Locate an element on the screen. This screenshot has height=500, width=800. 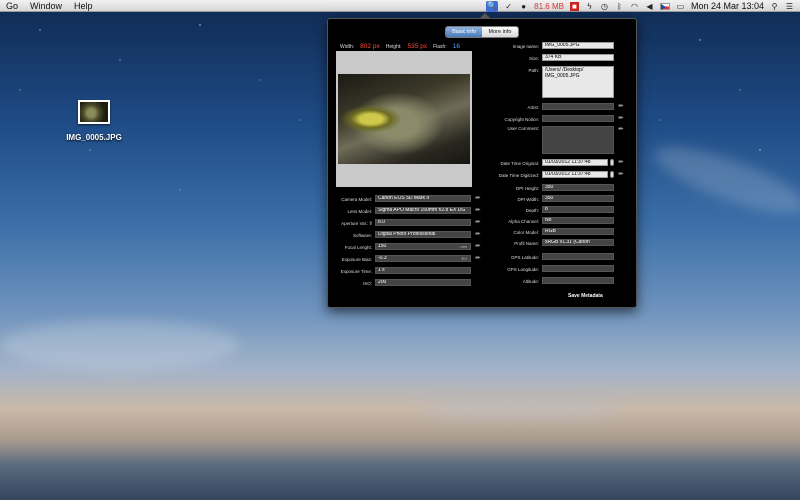
copyright-field is located at coordinates (578, 118).